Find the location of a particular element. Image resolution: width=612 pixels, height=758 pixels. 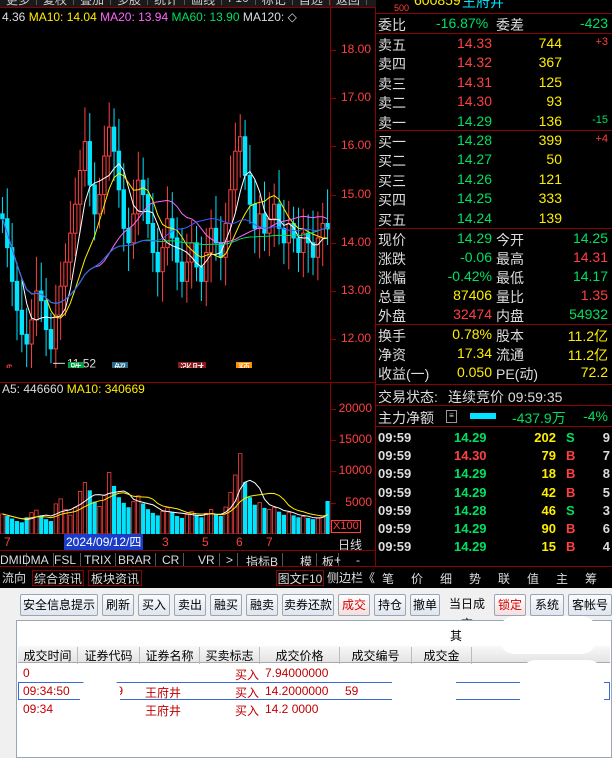

indicator-tab: DMA is located at coordinates (38, 560).